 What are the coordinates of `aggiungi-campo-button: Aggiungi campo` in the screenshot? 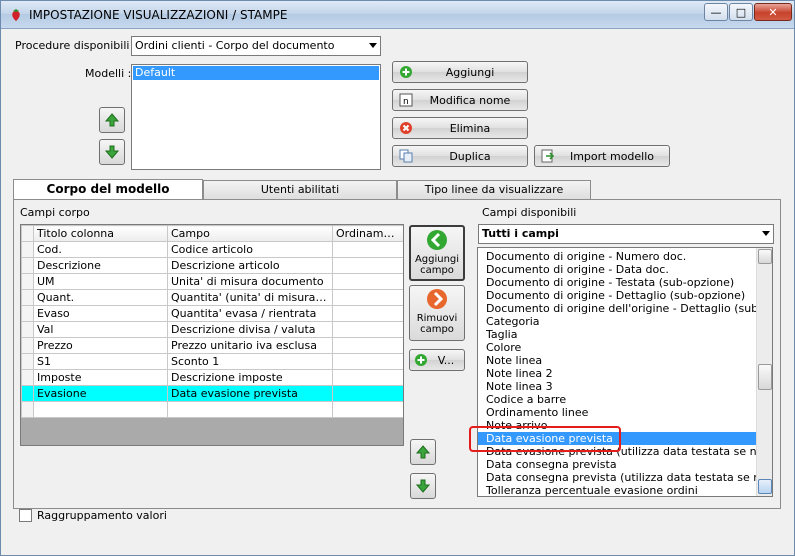 It's located at (437, 253).